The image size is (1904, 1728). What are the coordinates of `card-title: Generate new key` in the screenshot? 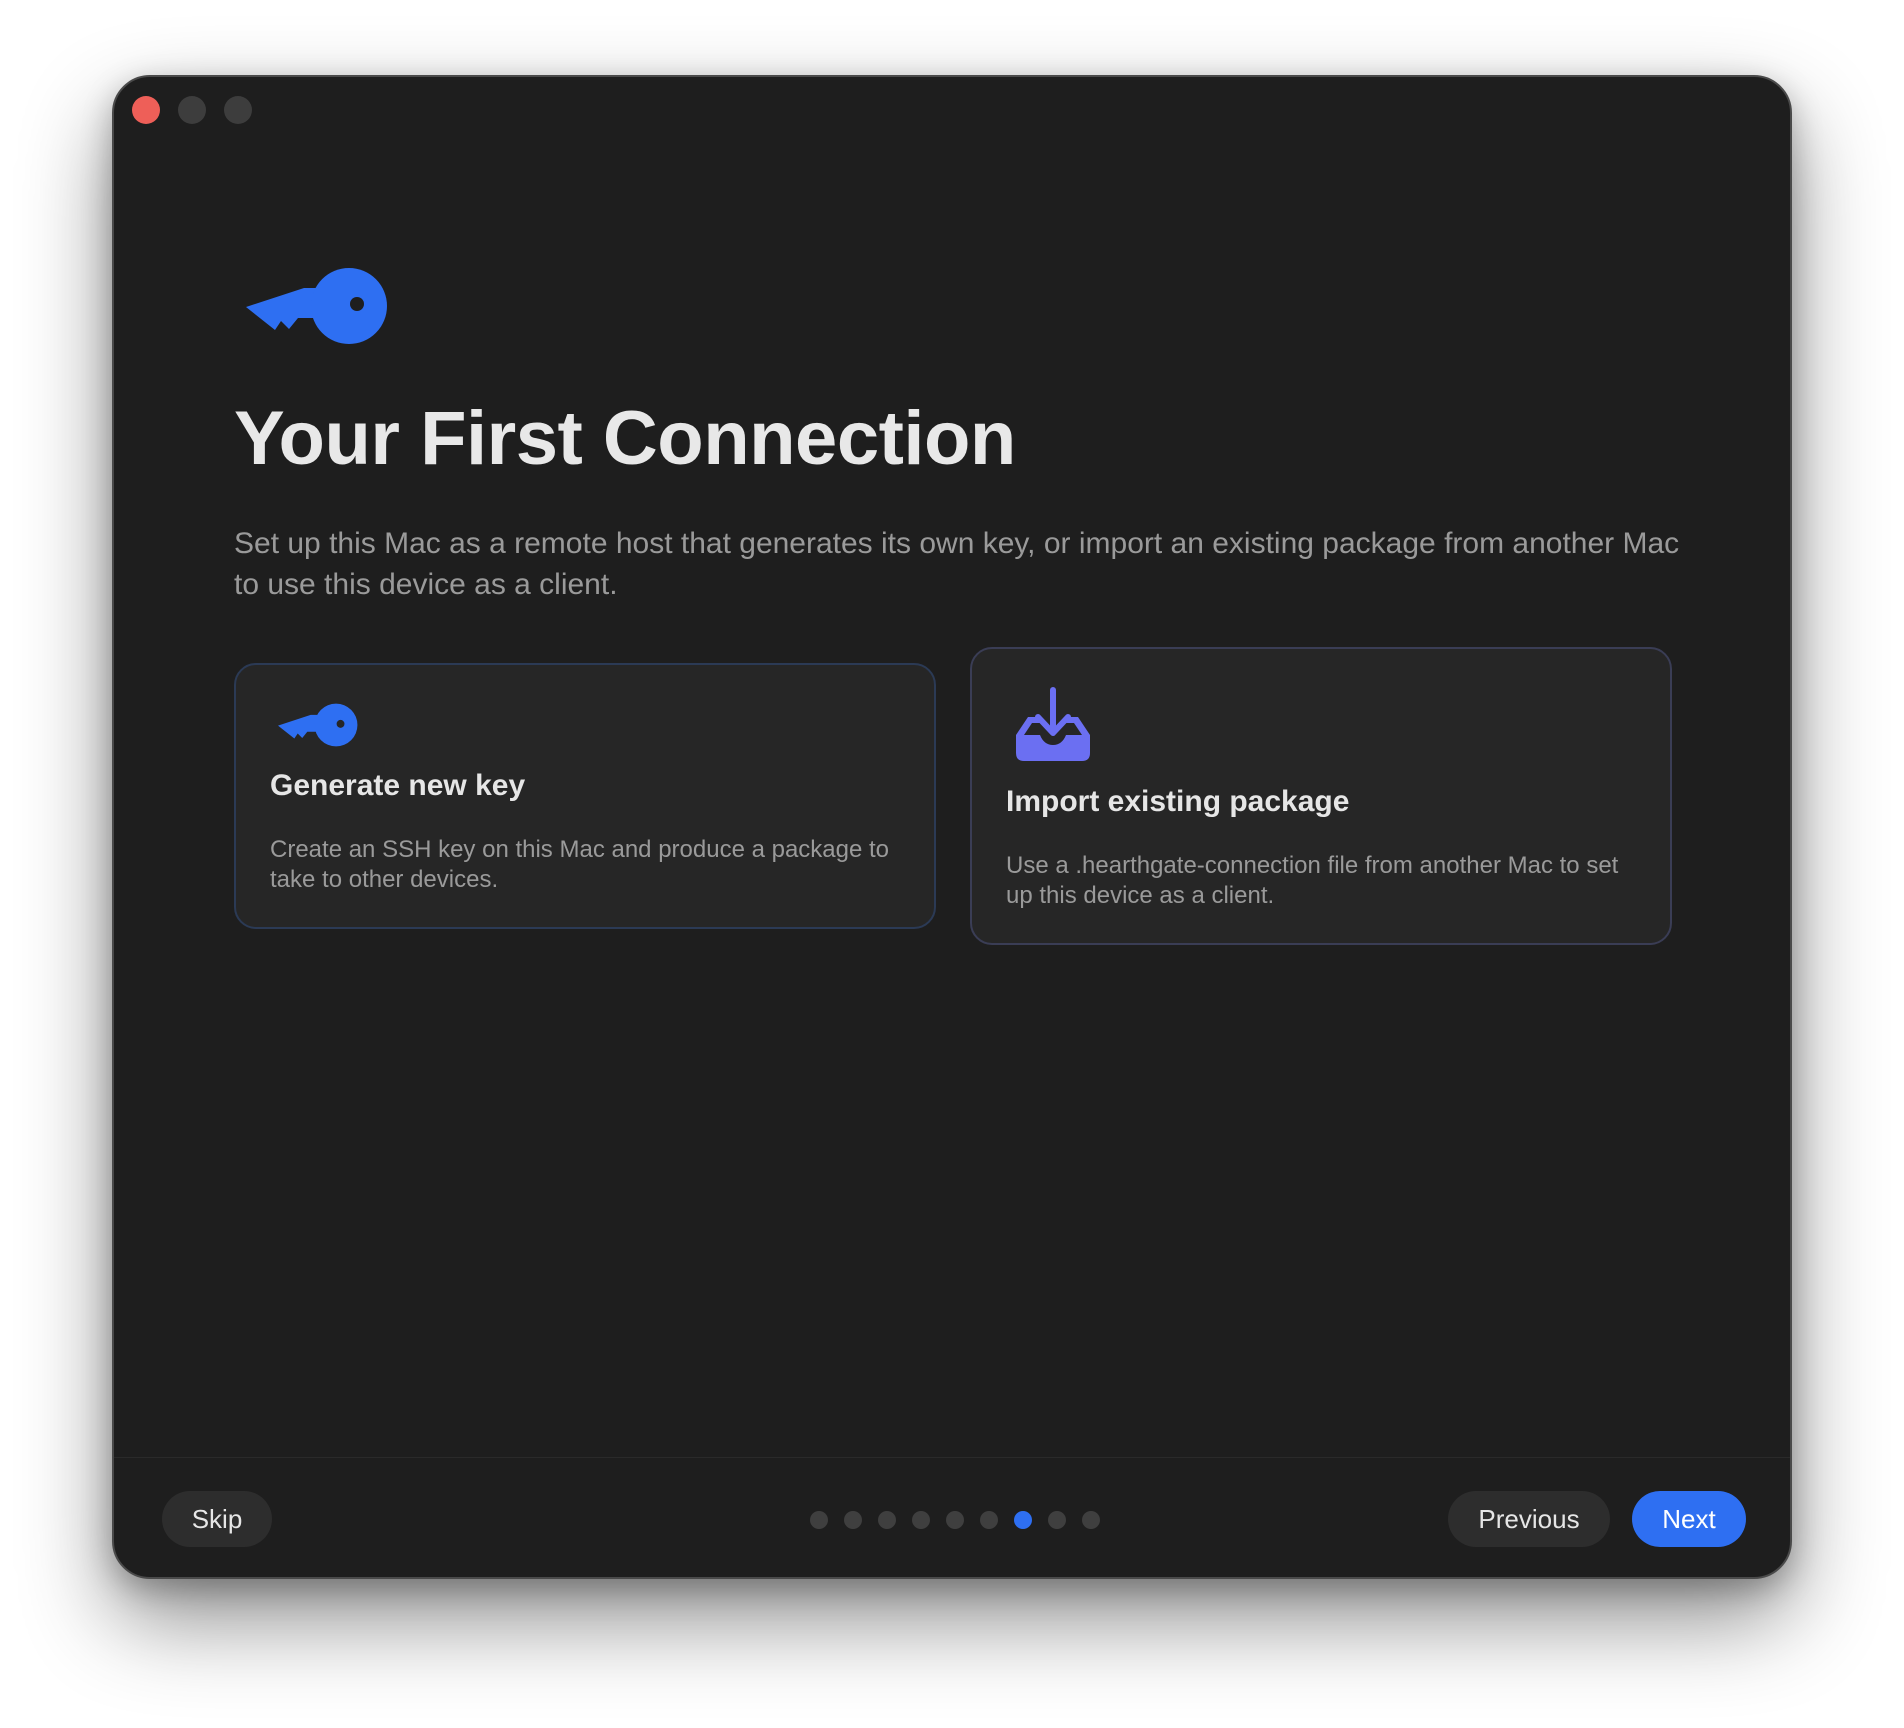 It's located at (398, 785).